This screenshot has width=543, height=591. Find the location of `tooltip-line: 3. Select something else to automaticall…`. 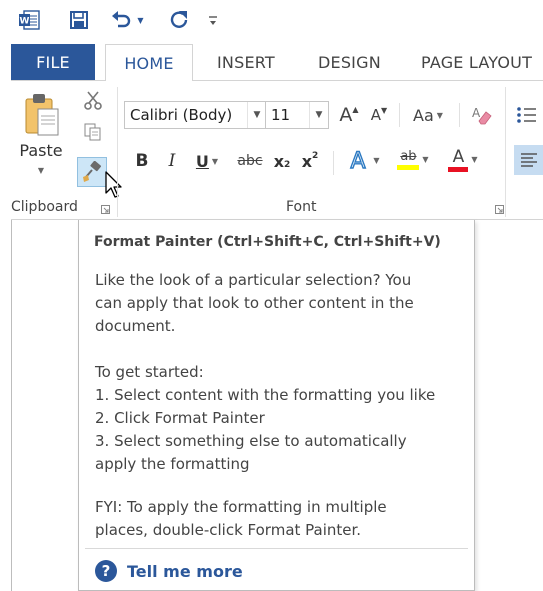

tooltip-line: 3. Select something else to automaticall… is located at coordinates (251, 441).